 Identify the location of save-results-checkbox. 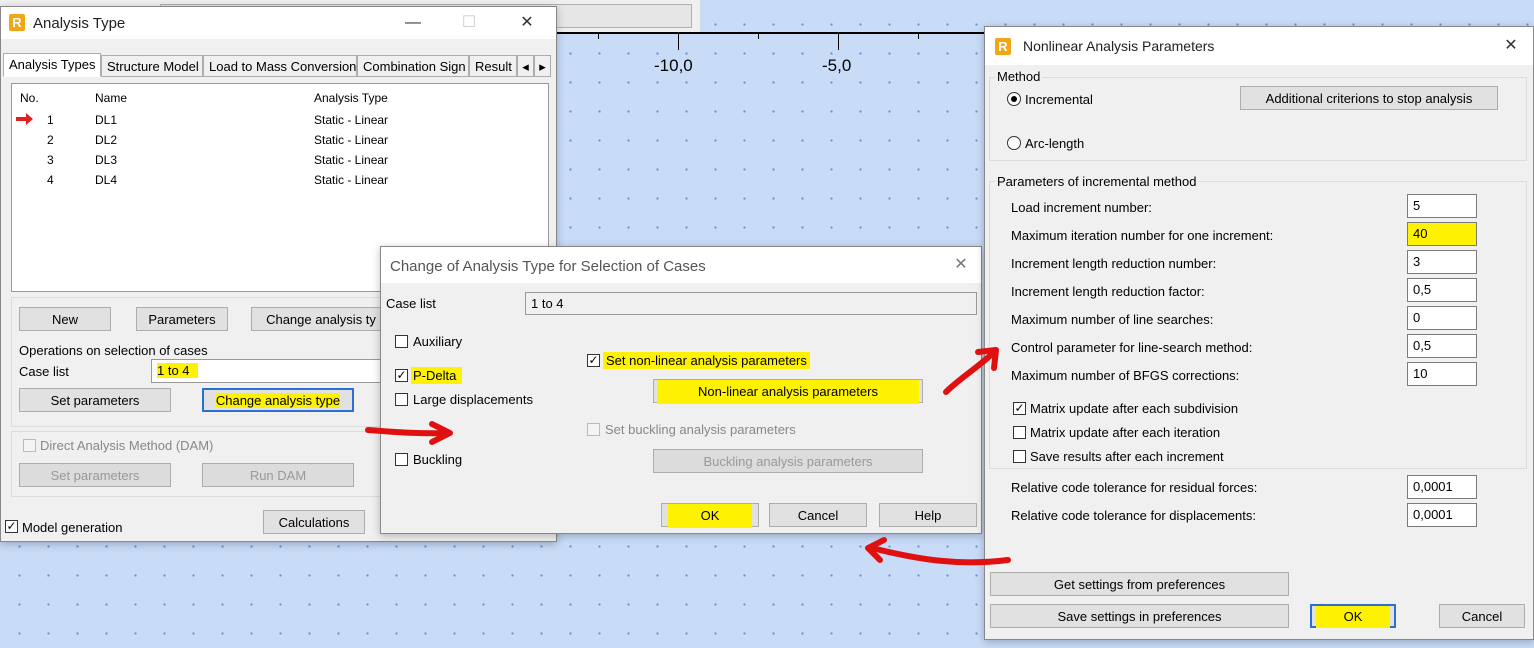
(1019, 456).